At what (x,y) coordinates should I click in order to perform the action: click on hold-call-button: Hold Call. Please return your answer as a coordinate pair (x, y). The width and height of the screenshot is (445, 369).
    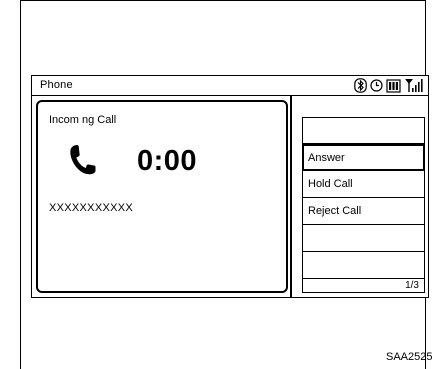
    Looking at the image, I should click on (363, 184).